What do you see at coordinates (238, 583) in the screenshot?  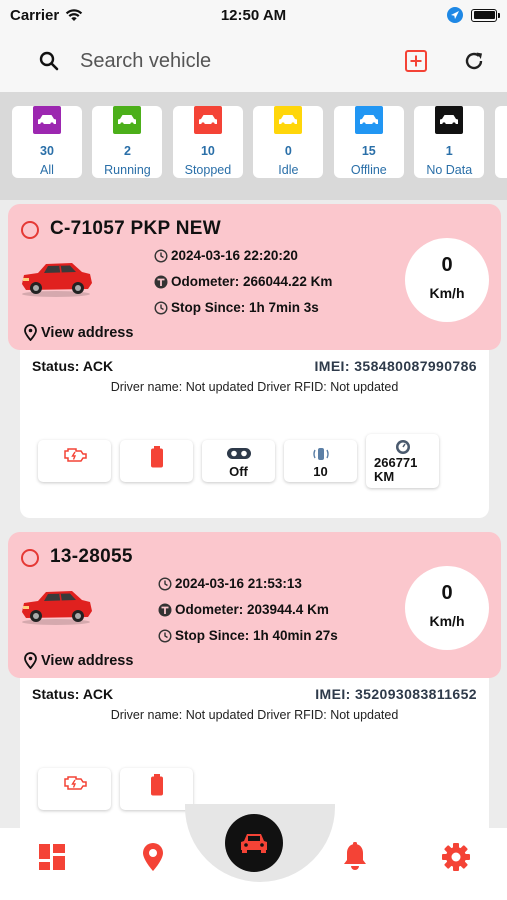 I see `last-update-time: 2024-03-16 21:53:13` at bounding box center [238, 583].